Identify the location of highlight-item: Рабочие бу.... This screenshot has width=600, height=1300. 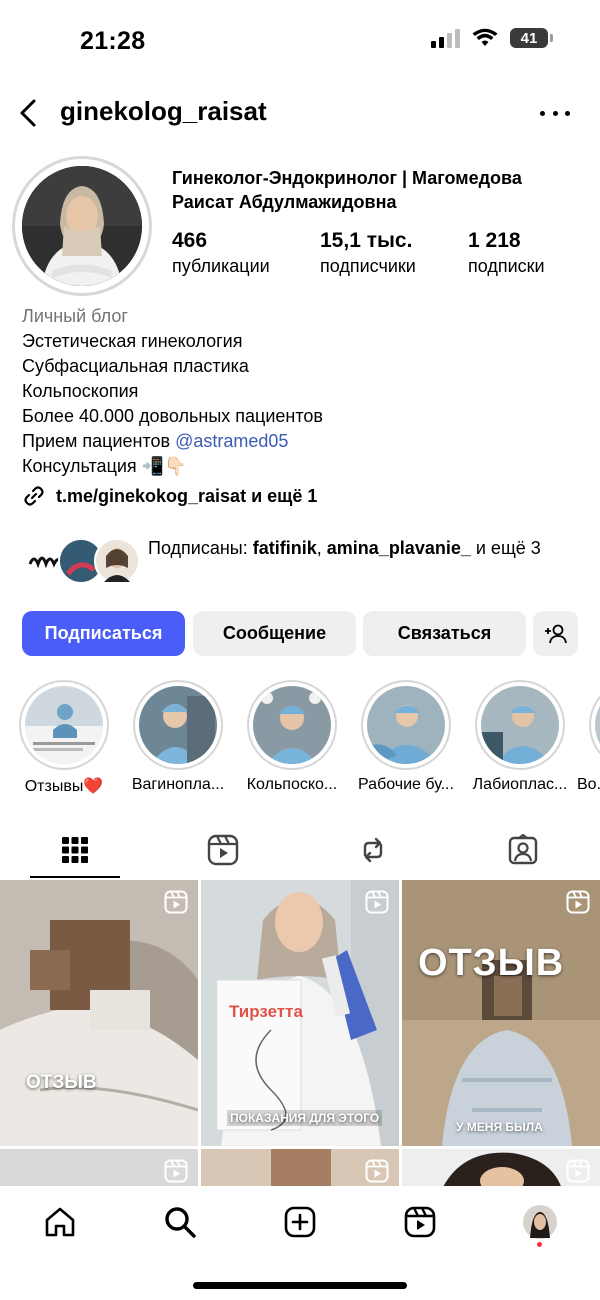
(406, 737).